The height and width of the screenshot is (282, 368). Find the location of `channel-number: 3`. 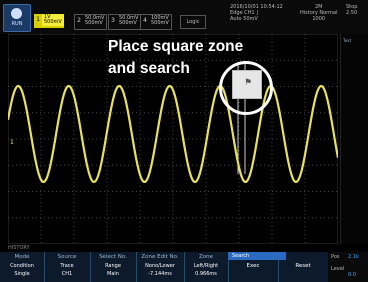

channel-number: 3 is located at coordinates (113, 20).